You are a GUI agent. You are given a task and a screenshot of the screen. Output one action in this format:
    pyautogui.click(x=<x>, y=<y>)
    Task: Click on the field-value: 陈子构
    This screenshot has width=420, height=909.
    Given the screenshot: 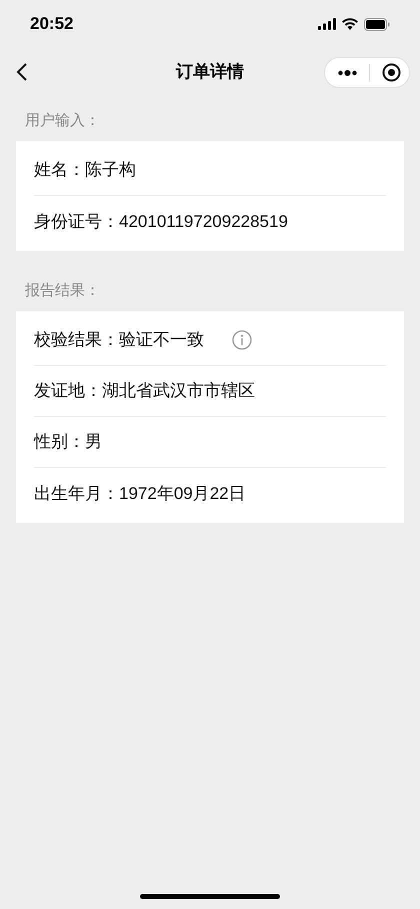 What is the action you would take?
    pyautogui.click(x=110, y=170)
    